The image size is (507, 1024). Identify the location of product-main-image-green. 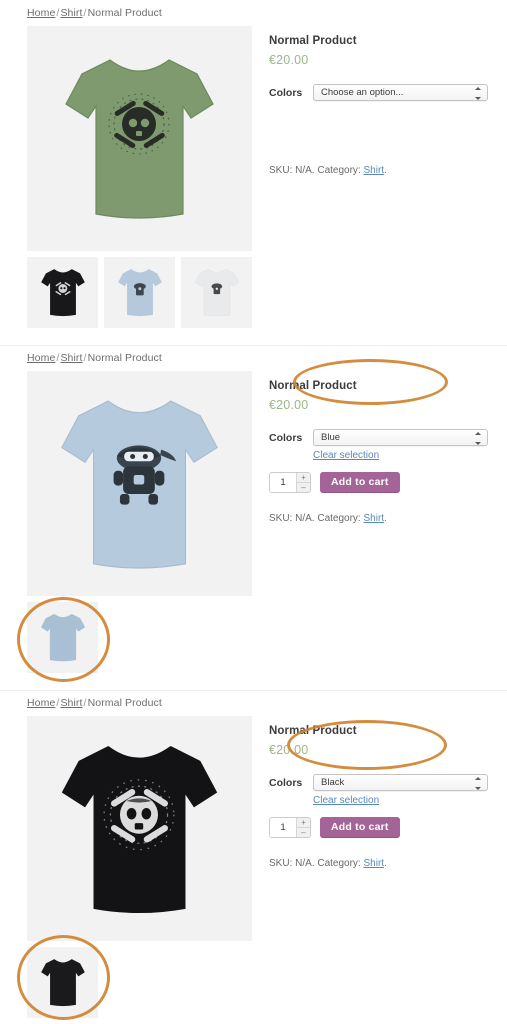
(139, 138).